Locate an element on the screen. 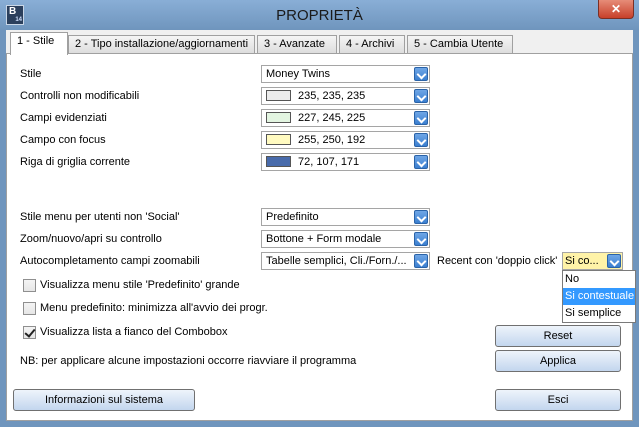  reset-label: Reset is located at coordinates (558, 336).